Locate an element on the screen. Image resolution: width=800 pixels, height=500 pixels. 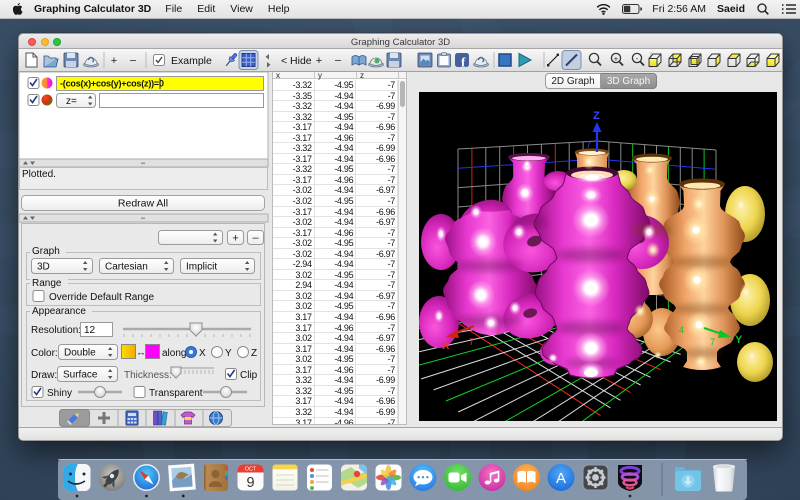
svg-text: Appearance is located at coordinates (59, 311).